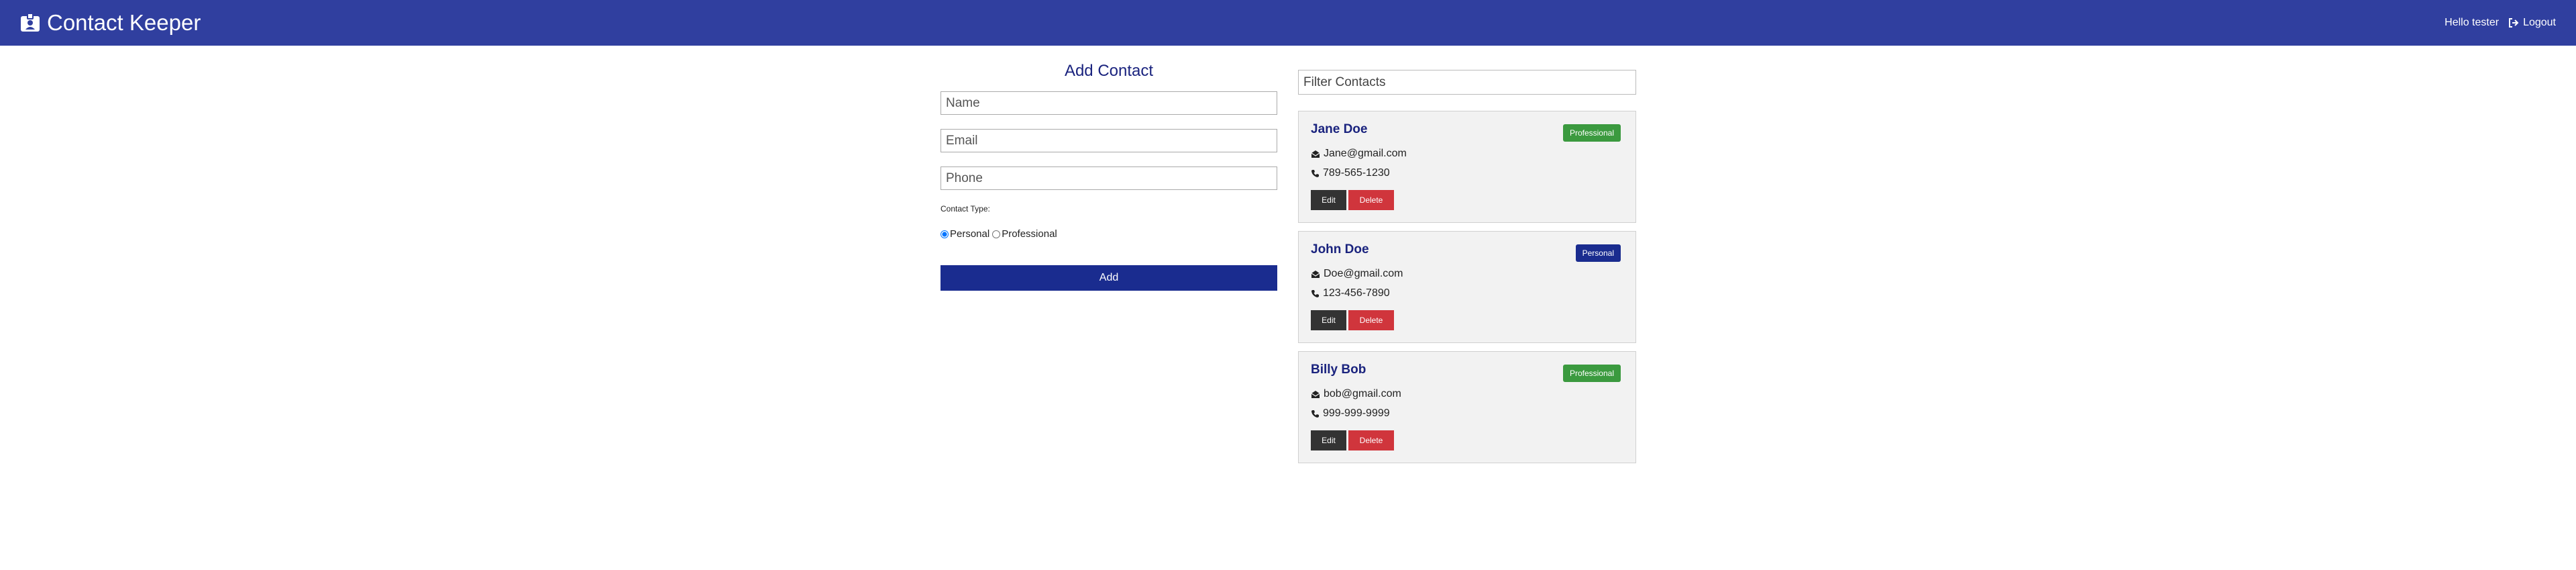 This screenshot has height=570, width=2576. What do you see at coordinates (2513, 23) in the screenshot?
I see `sign-out-icon` at bounding box center [2513, 23].